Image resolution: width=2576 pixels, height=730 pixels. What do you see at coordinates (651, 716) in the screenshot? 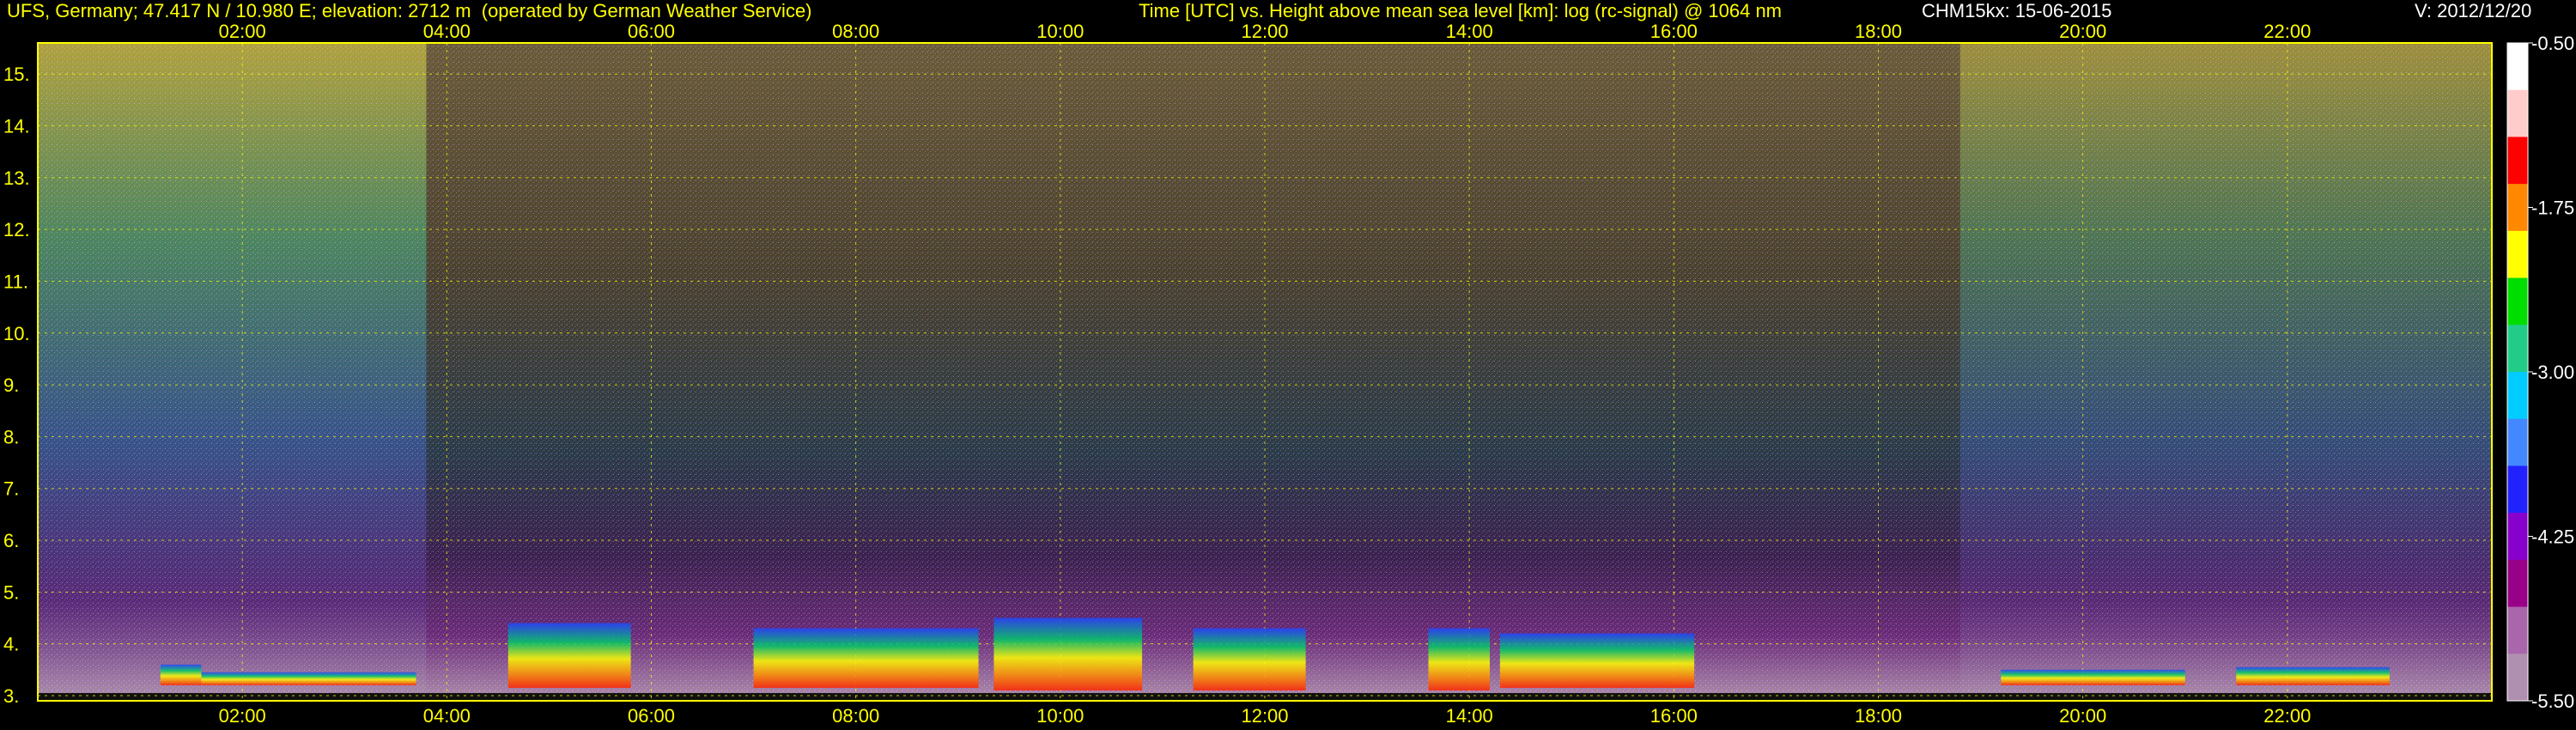
I see `x-tick-label-bottom: 06:00` at bounding box center [651, 716].